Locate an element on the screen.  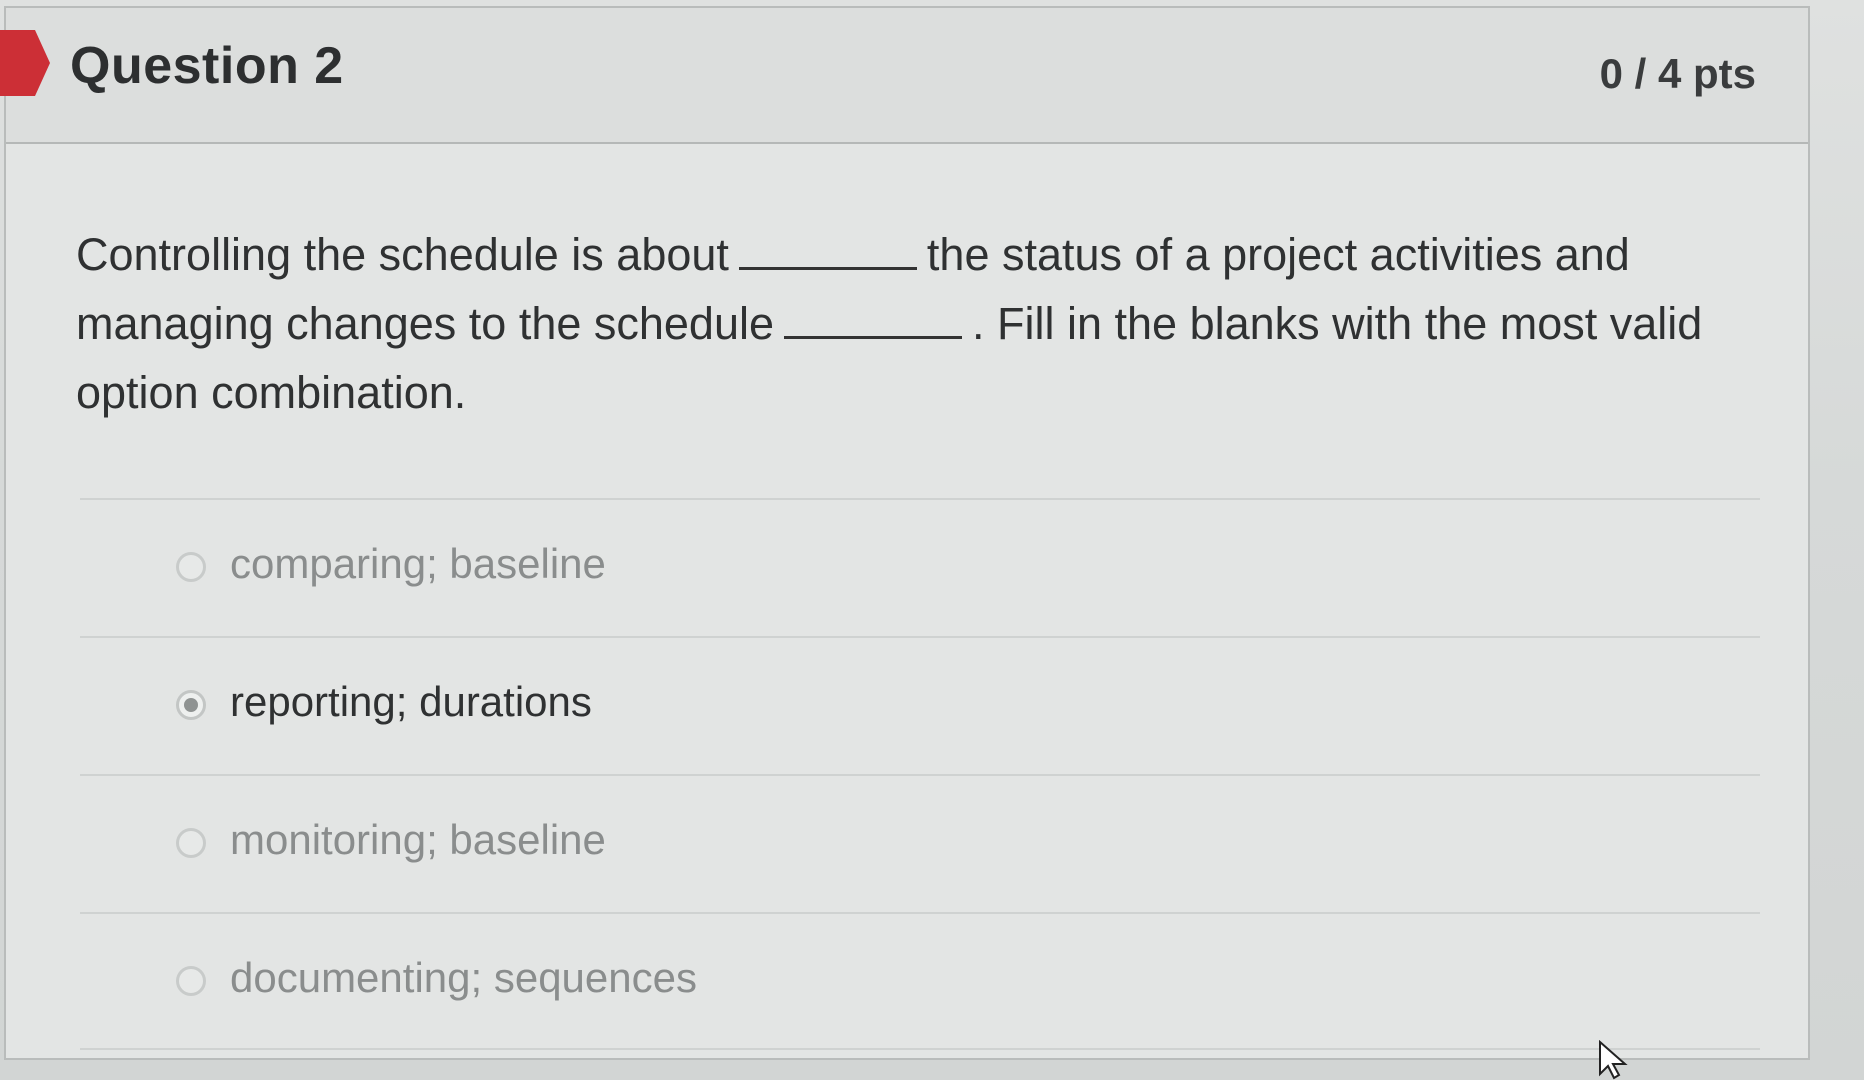
question-text-part-1: Controlling the schedule is about is located at coordinates (402, 254).